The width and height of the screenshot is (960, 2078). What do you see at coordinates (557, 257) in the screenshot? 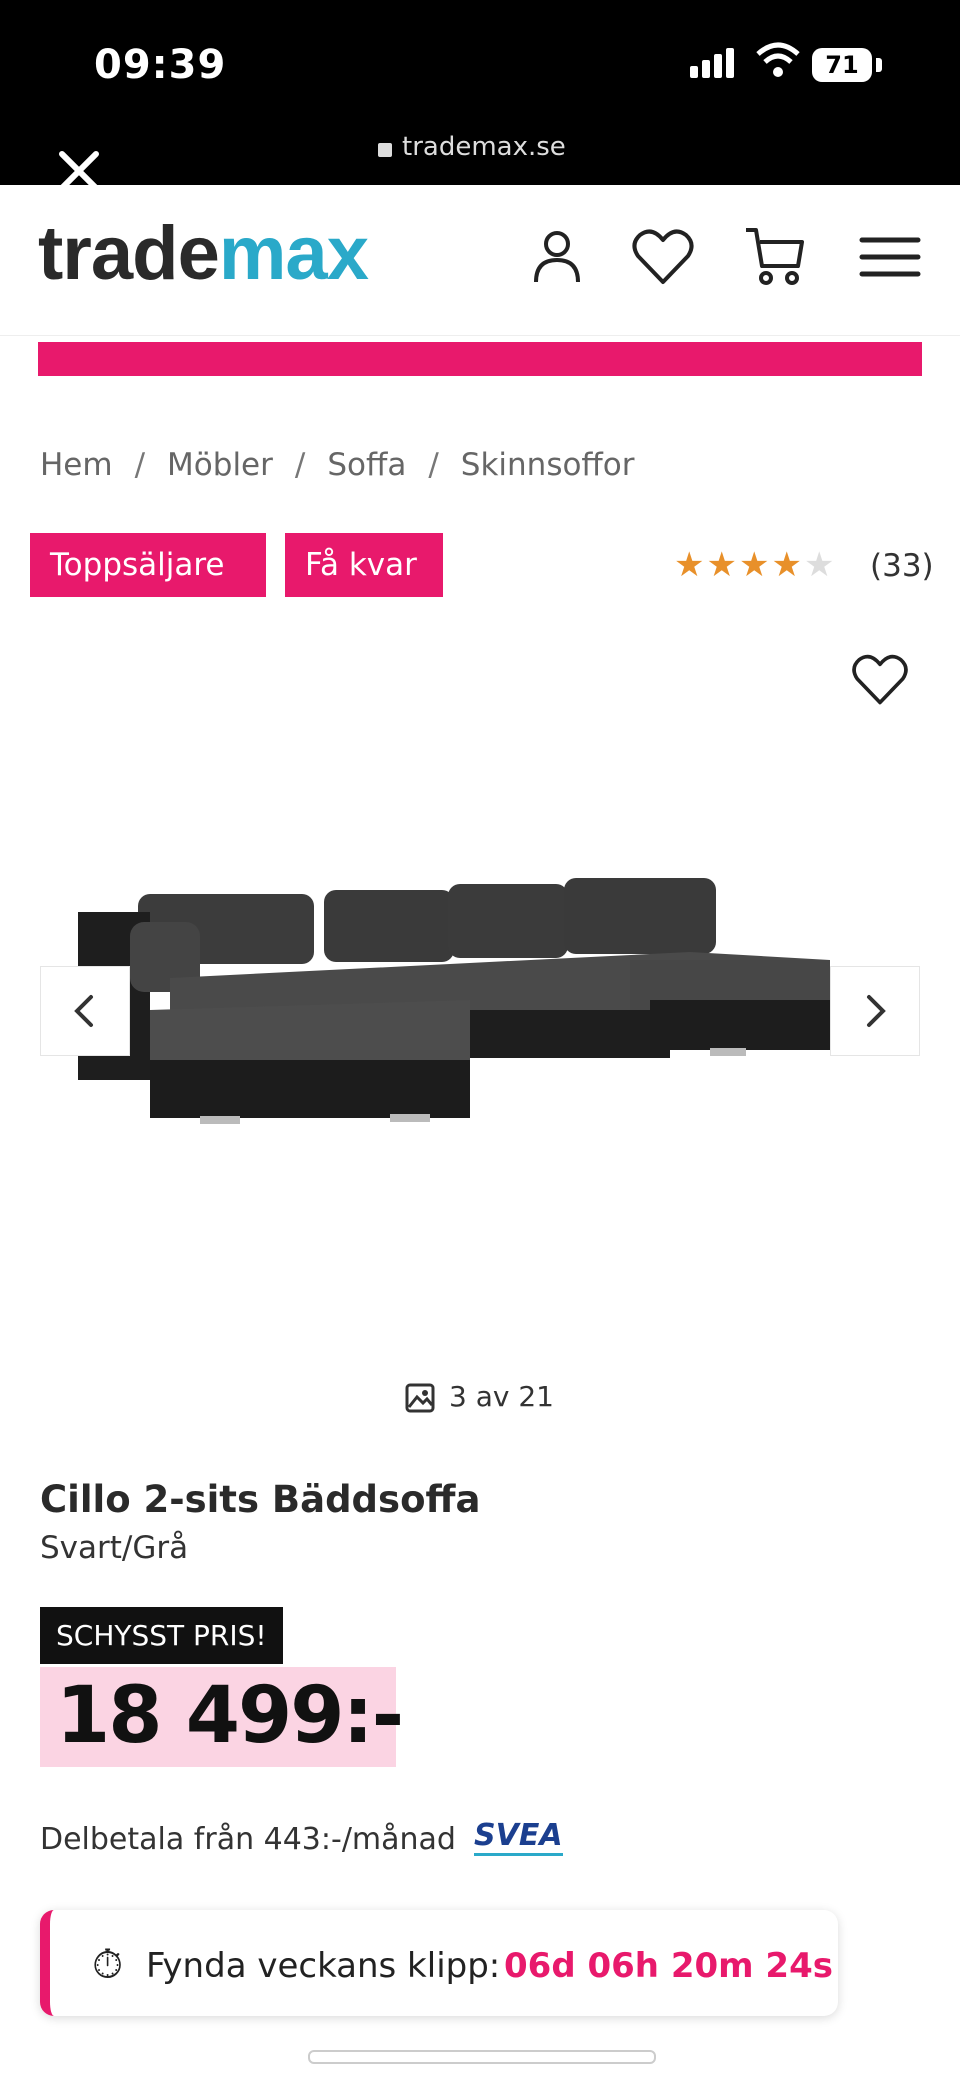
I see `user-icon` at bounding box center [557, 257].